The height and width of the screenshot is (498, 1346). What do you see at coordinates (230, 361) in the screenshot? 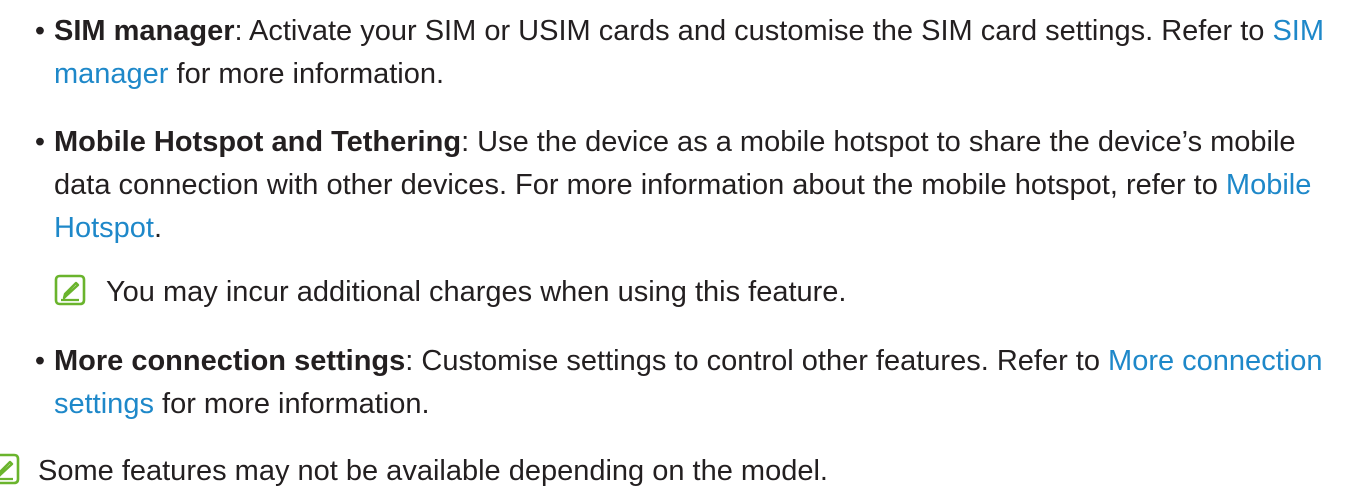
I see `term-more-connection-settings: More connection settings` at bounding box center [230, 361].